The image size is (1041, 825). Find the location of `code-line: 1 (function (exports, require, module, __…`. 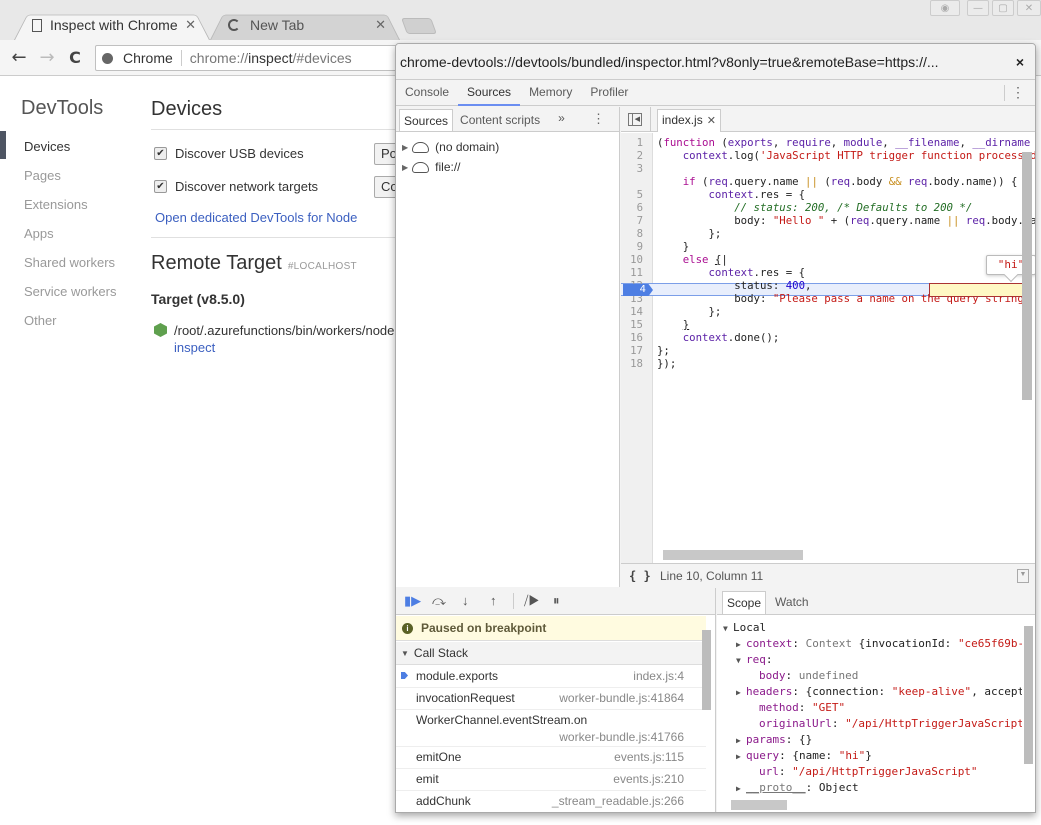

code-line: 1 (function (exports, require, module, __… is located at coordinates (826, 142).